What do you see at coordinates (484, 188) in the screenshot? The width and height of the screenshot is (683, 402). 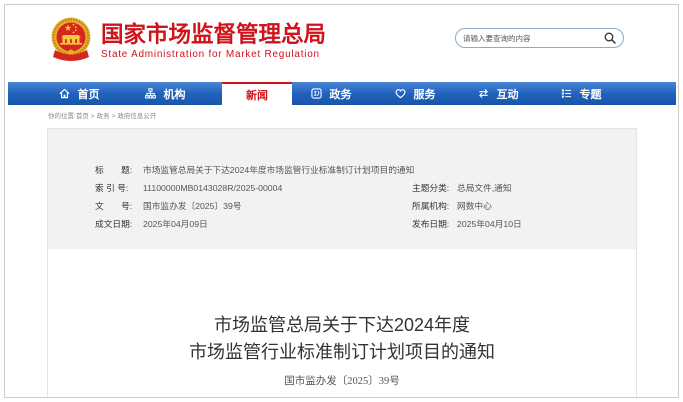 I see `info-value-subject-category: 总局文件,通知` at bounding box center [484, 188].